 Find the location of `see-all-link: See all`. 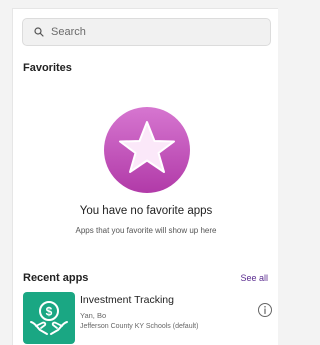

see-all-link: See all is located at coordinates (254, 278).